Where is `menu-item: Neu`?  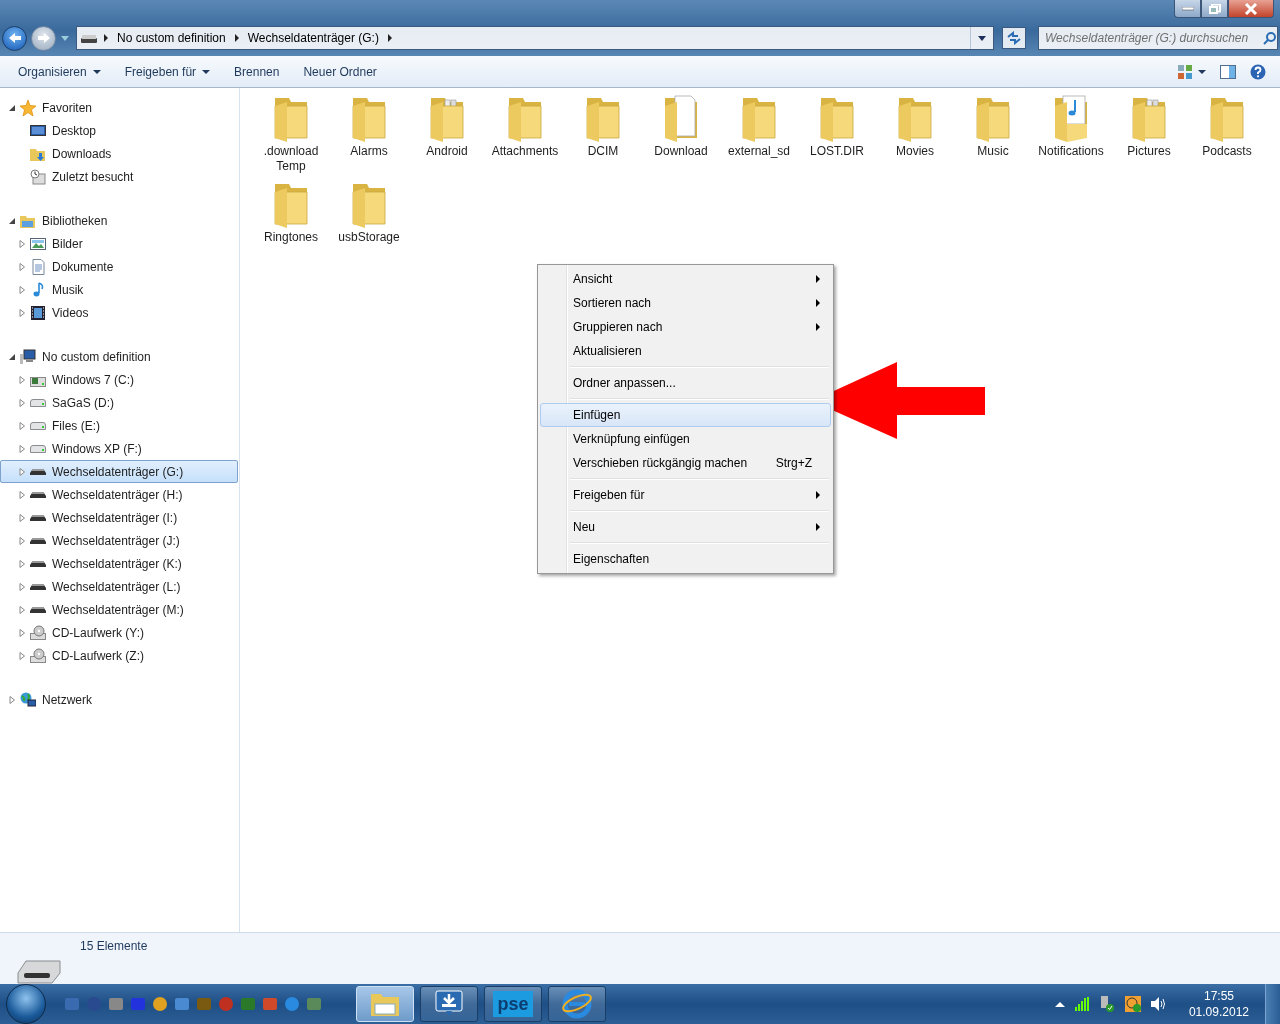 menu-item: Neu is located at coordinates (685, 527).